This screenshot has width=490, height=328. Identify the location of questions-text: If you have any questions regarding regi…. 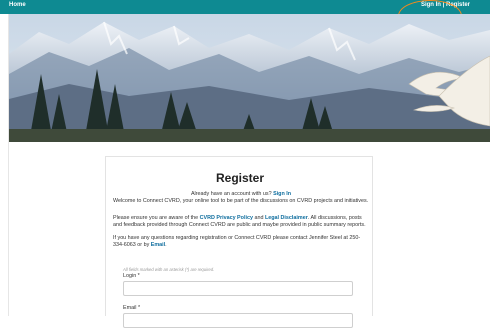
(241, 242).